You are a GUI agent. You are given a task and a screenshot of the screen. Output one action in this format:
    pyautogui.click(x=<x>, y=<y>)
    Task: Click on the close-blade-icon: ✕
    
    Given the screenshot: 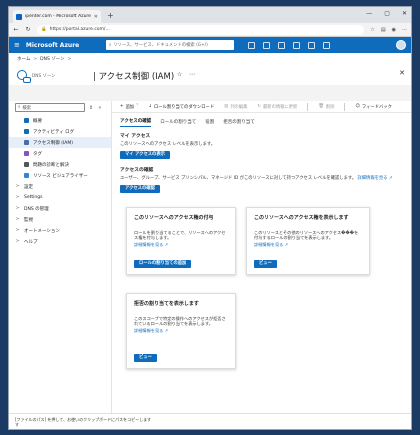 What is the action you would take?
    pyautogui.click(x=402, y=73)
    